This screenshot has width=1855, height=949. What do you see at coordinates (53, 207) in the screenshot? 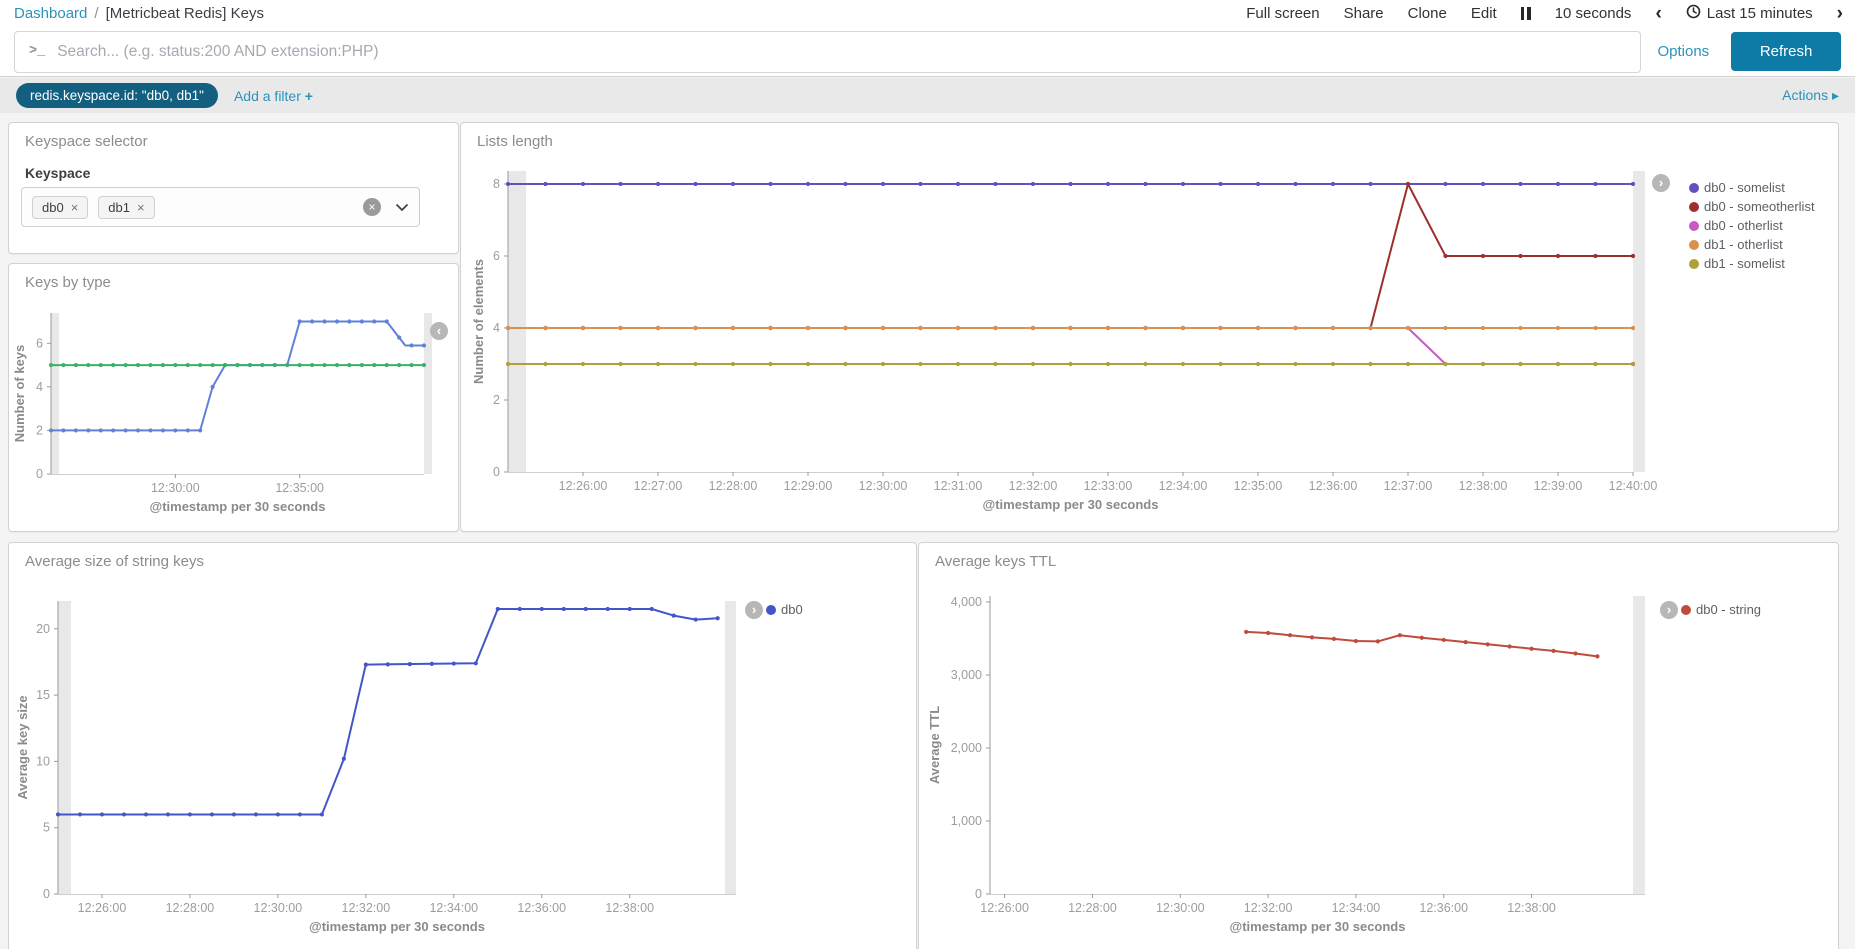
I see `tag-label: db0` at bounding box center [53, 207].